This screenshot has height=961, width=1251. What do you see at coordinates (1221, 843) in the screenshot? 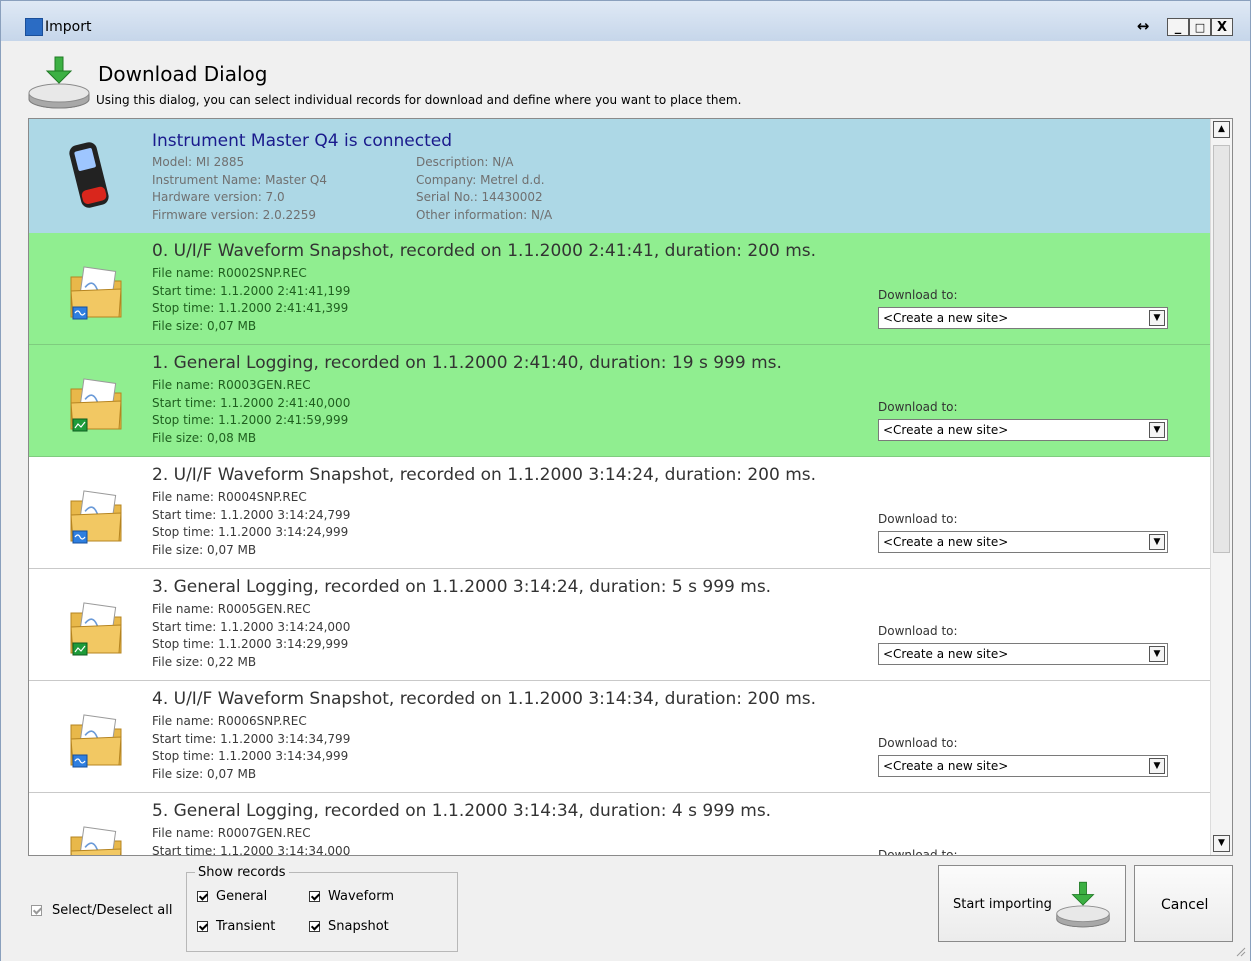
I see `scroll-down-icon: ▼` at bounding box center [1221, 843].